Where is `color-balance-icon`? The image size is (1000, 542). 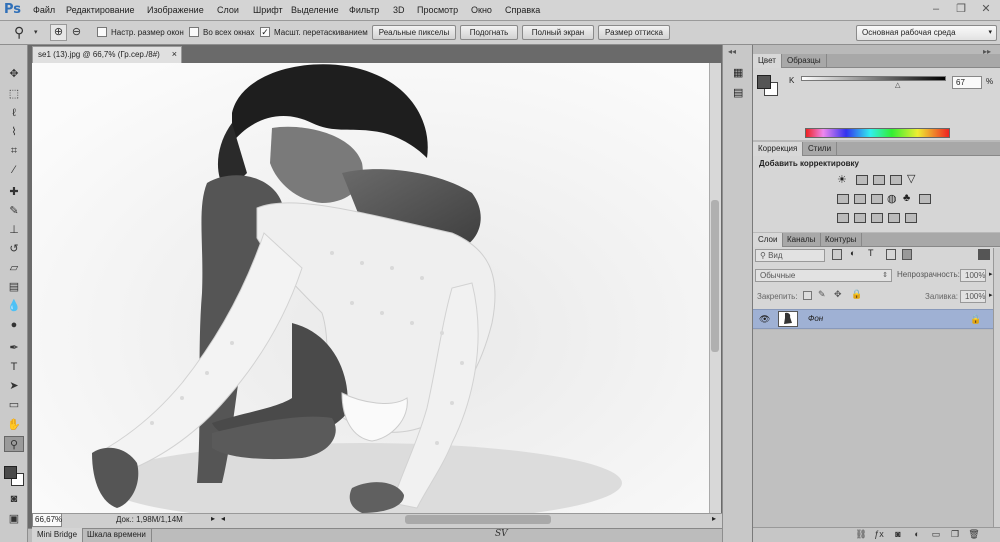
color-balance-icon is located at coordinates (860, 199).